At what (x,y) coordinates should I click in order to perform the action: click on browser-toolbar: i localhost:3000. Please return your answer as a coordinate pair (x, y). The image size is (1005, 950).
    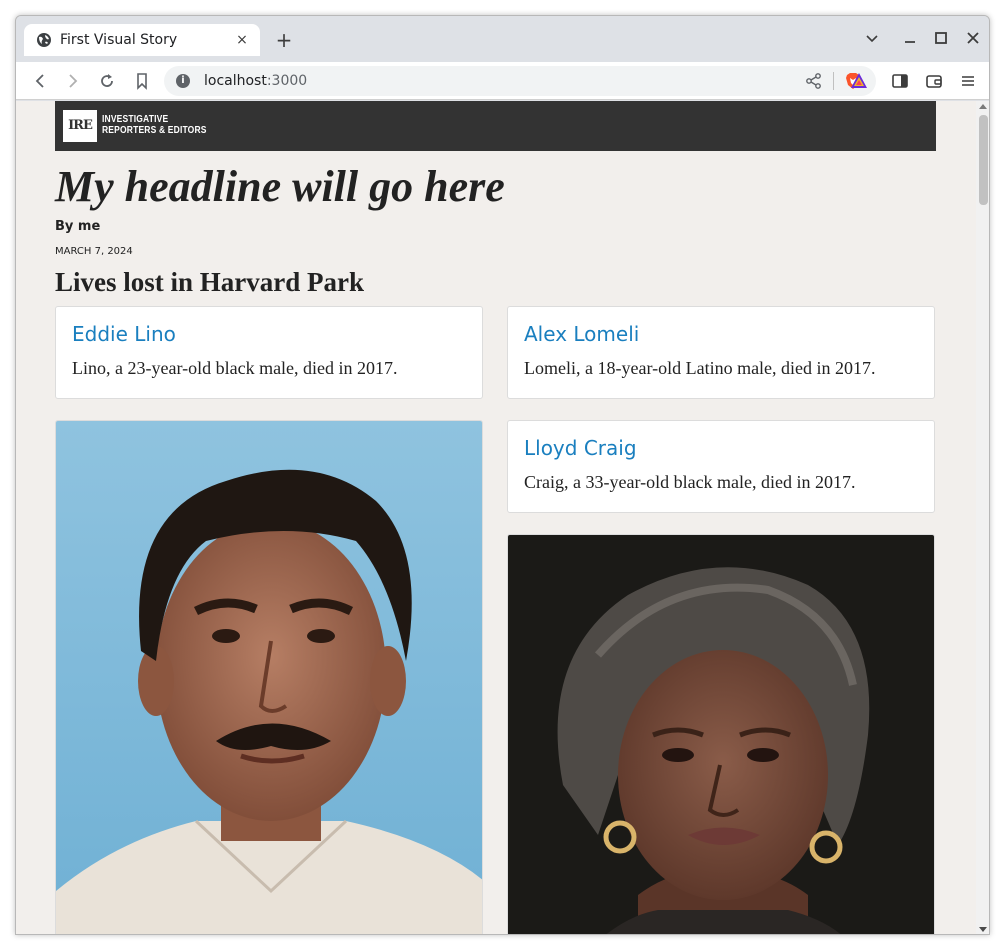
    Looking at the image, I should click on (502, 81).